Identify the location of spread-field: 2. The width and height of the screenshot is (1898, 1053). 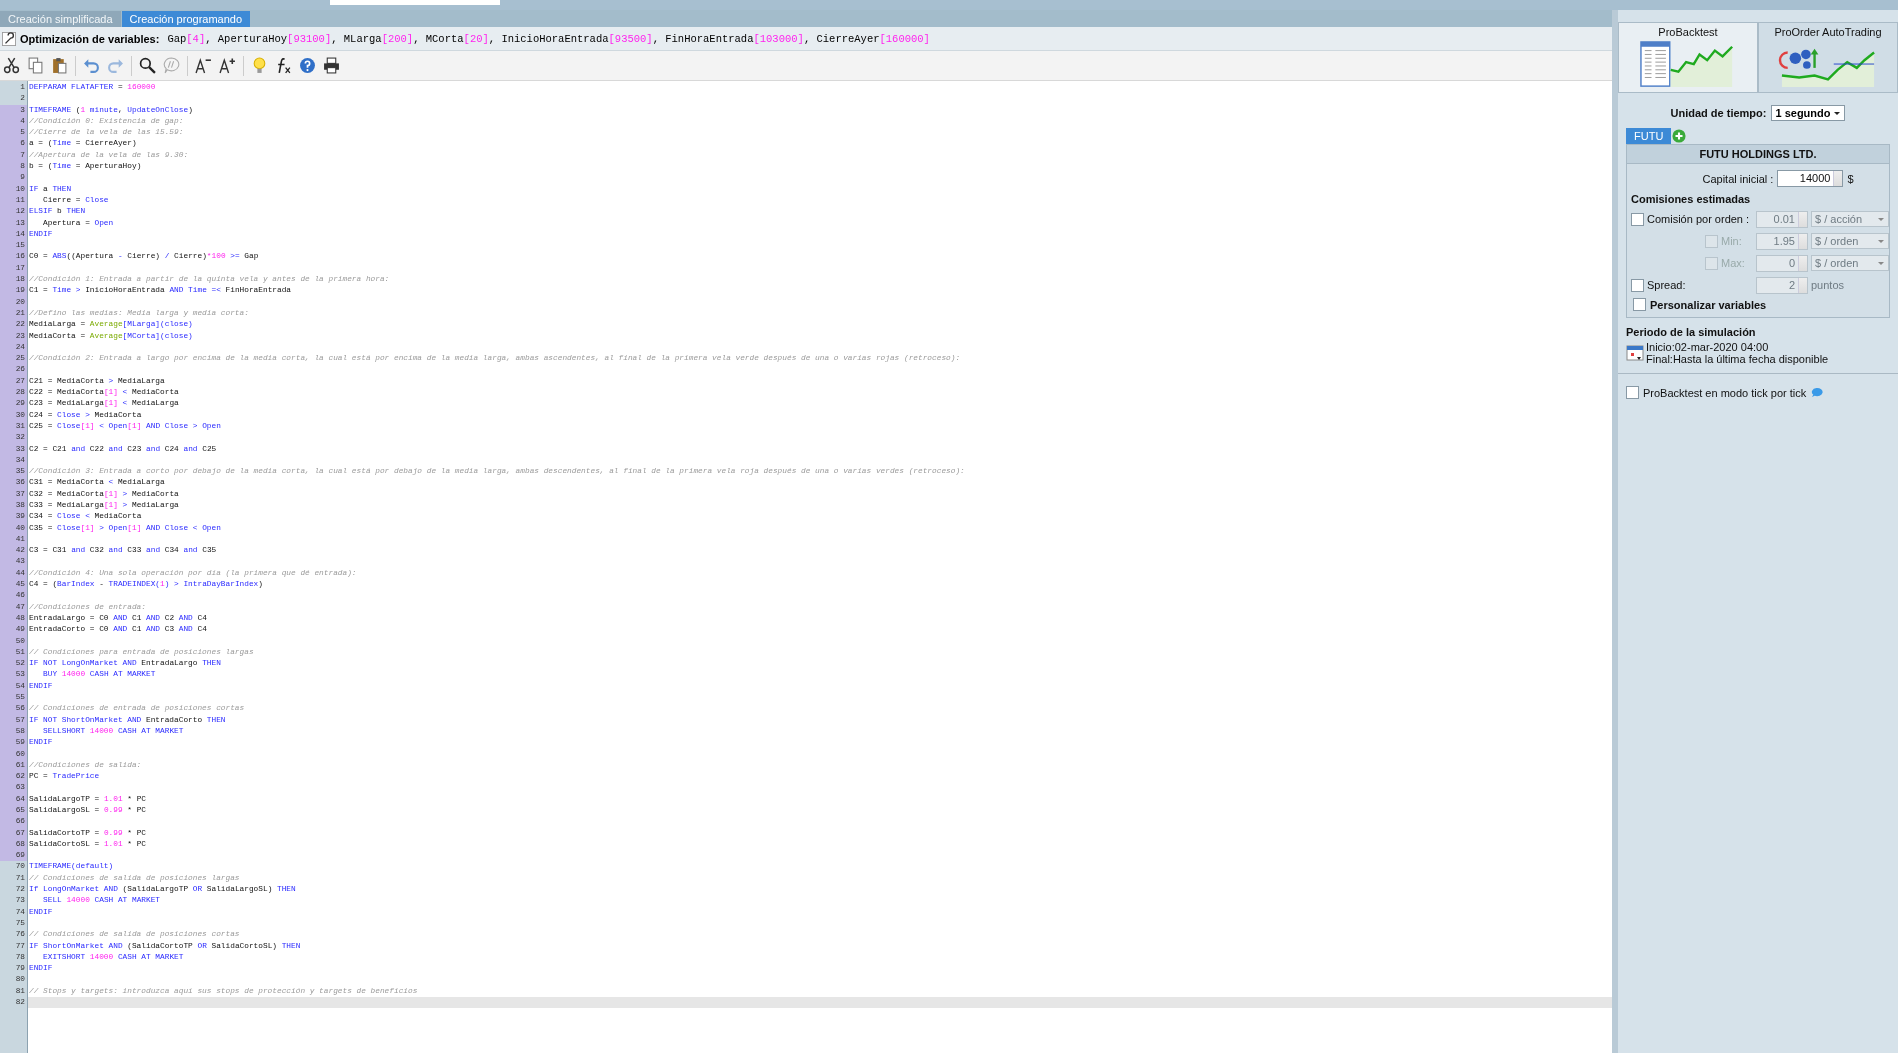
(1782, 285).